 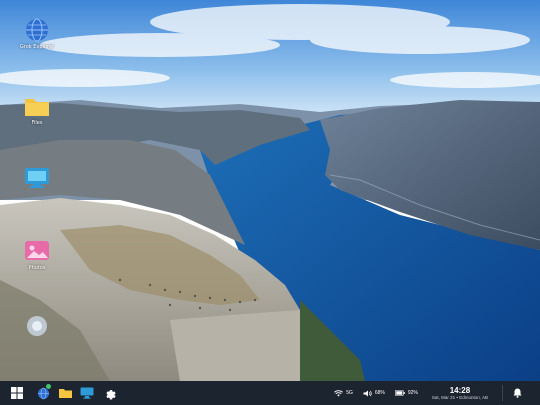 I want to click on desktop-icon-monitor, so click(x=37, y=178).